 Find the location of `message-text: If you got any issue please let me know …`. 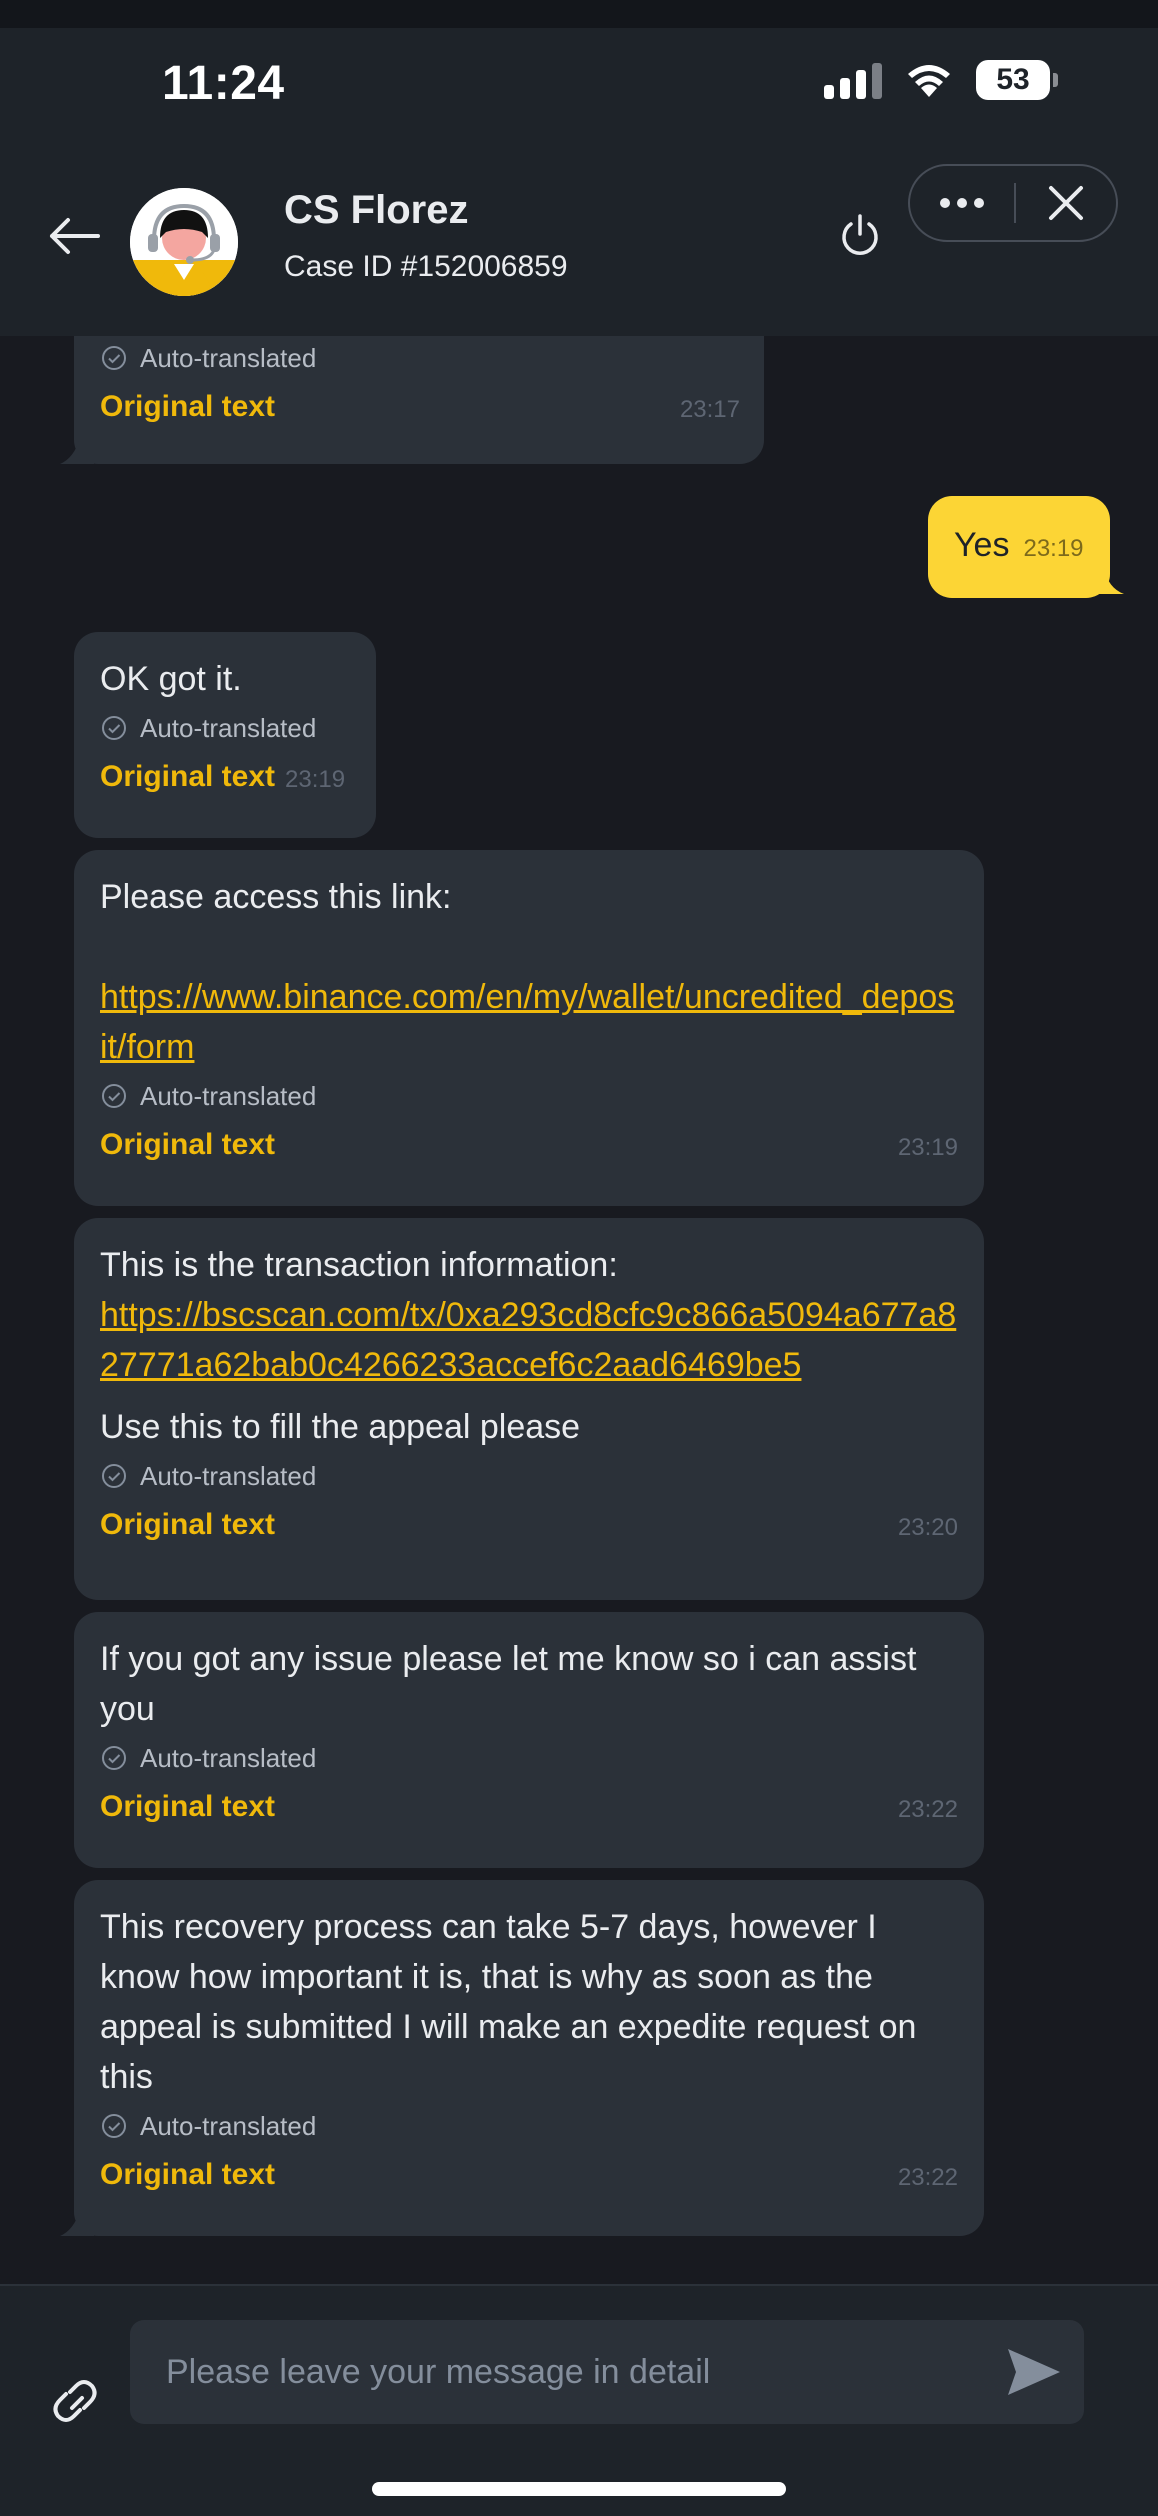

message-text: If you got any issue please let me know … is located at coordinates (508, 1684).